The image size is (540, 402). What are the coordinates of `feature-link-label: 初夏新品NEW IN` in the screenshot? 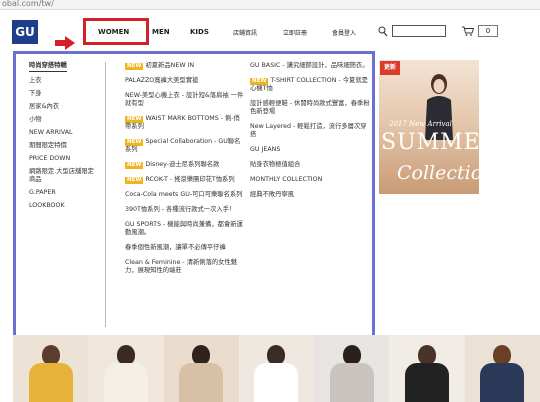 It's located at (170, 65).